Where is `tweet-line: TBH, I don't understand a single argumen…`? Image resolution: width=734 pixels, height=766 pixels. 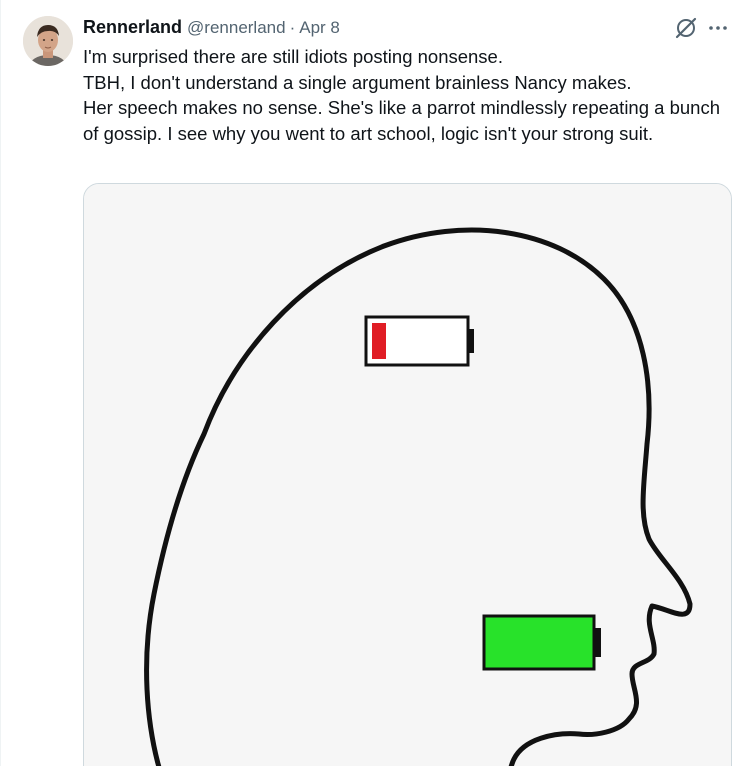
tweet-line: TBH, I don't understand a single argumen… is located at coordinates (357, 82).